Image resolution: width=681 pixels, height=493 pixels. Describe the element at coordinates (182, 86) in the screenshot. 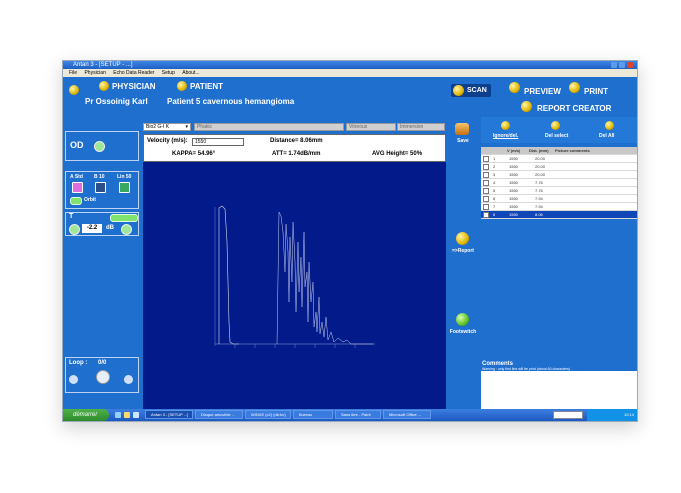

I see `patient-icon` at that location.